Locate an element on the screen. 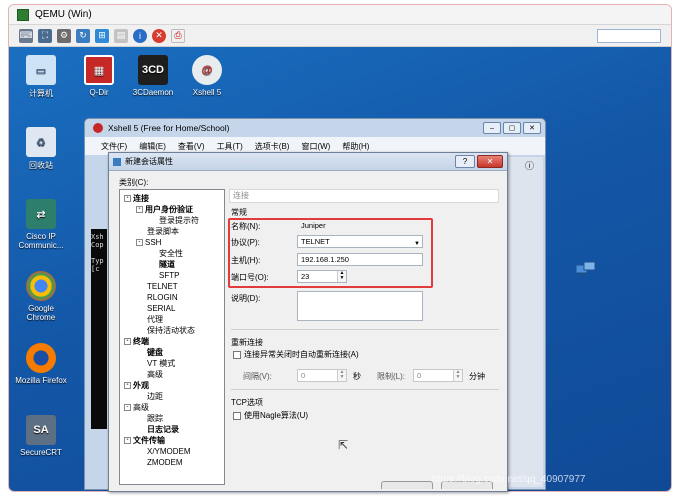  maximize-icon: ▢ is located at coordinates (512, 128).